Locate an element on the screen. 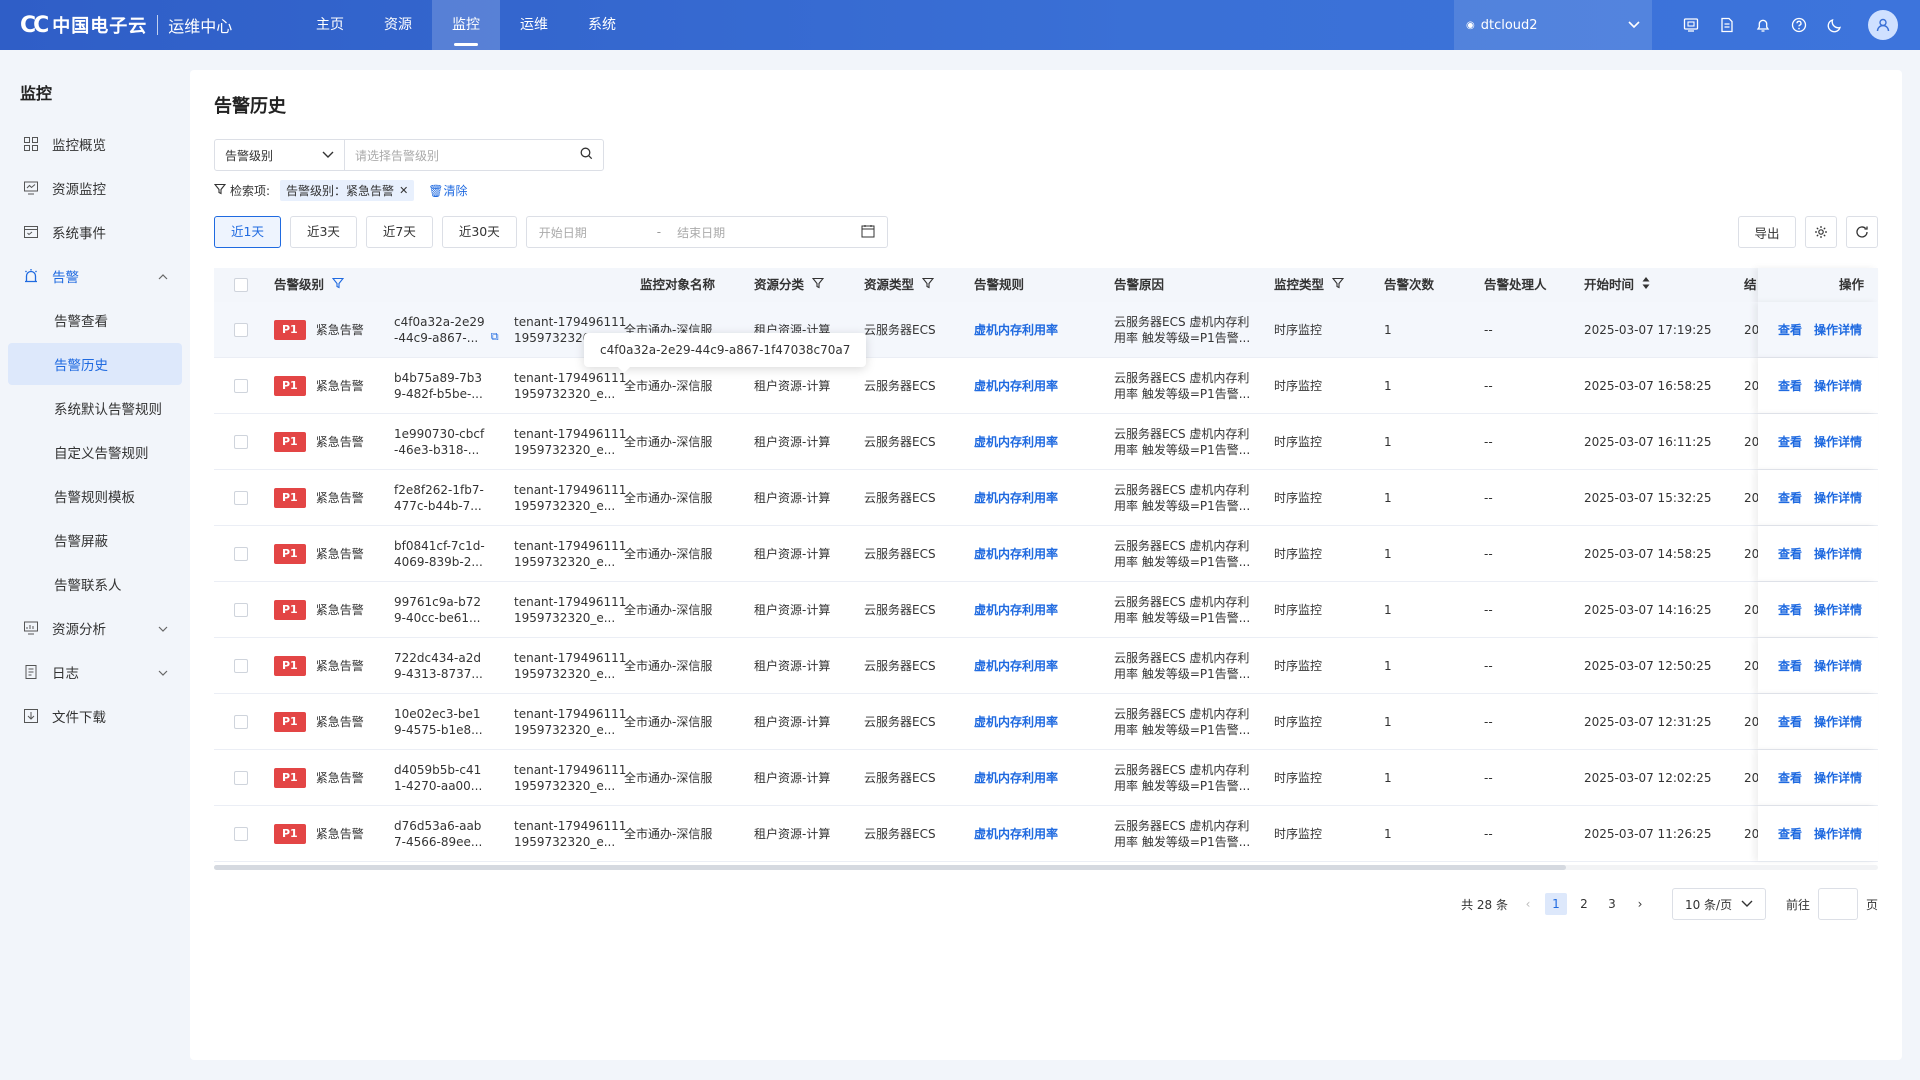  page-2: 2 is located at coordinates (1584, 904).